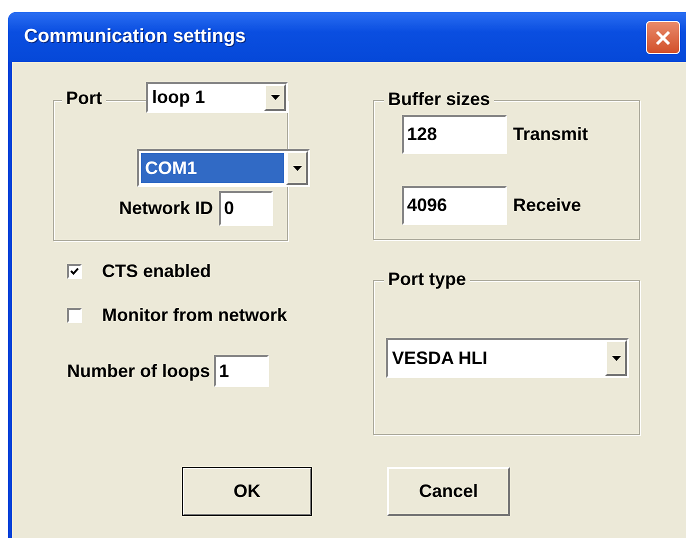 The height and width of the screenshot is (538, 686). What do you see at coordinates (448, 491) in the screenshot?
I see `cancel-button: Cancel` at bounding box center [448, 491].